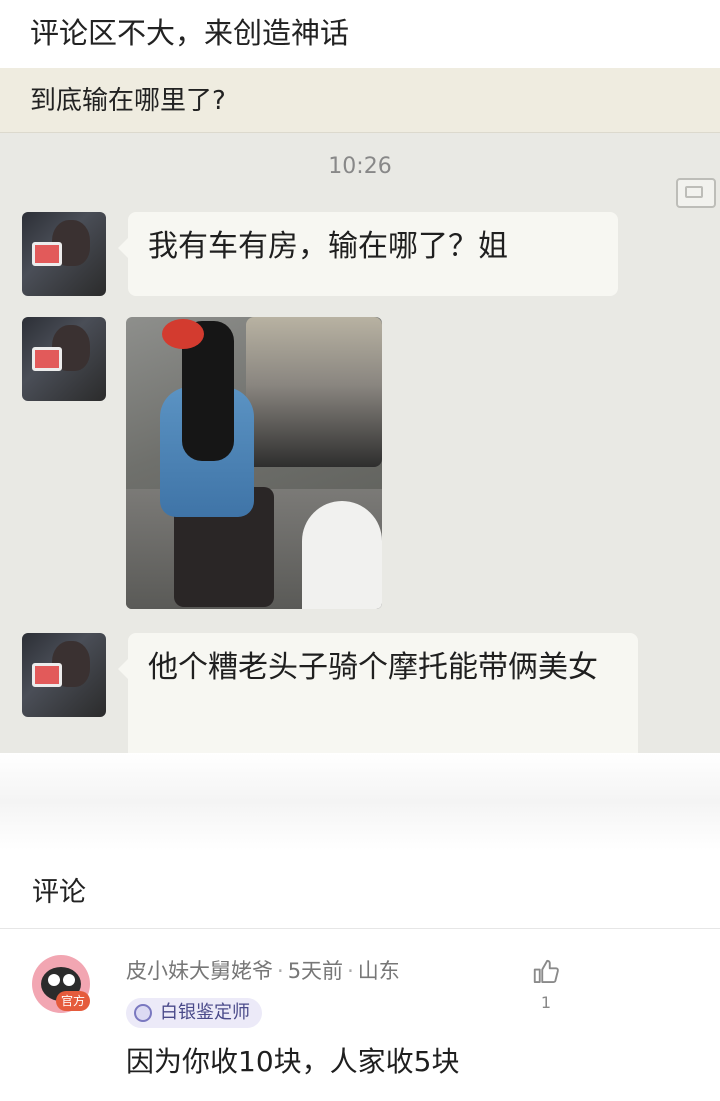 The image size is (720, 1101). I want to click on screenshot-question: 到底输在哪里了?, so click(128, 101).